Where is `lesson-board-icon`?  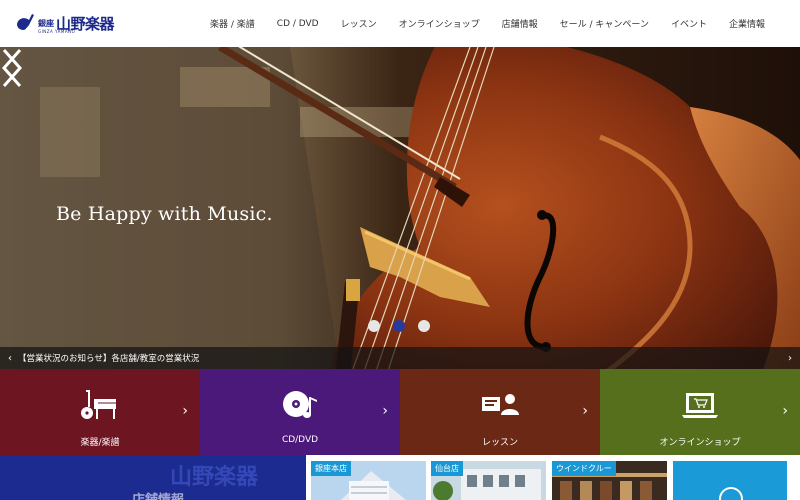
lesson-board-icon is located at coordinates (500, 404).